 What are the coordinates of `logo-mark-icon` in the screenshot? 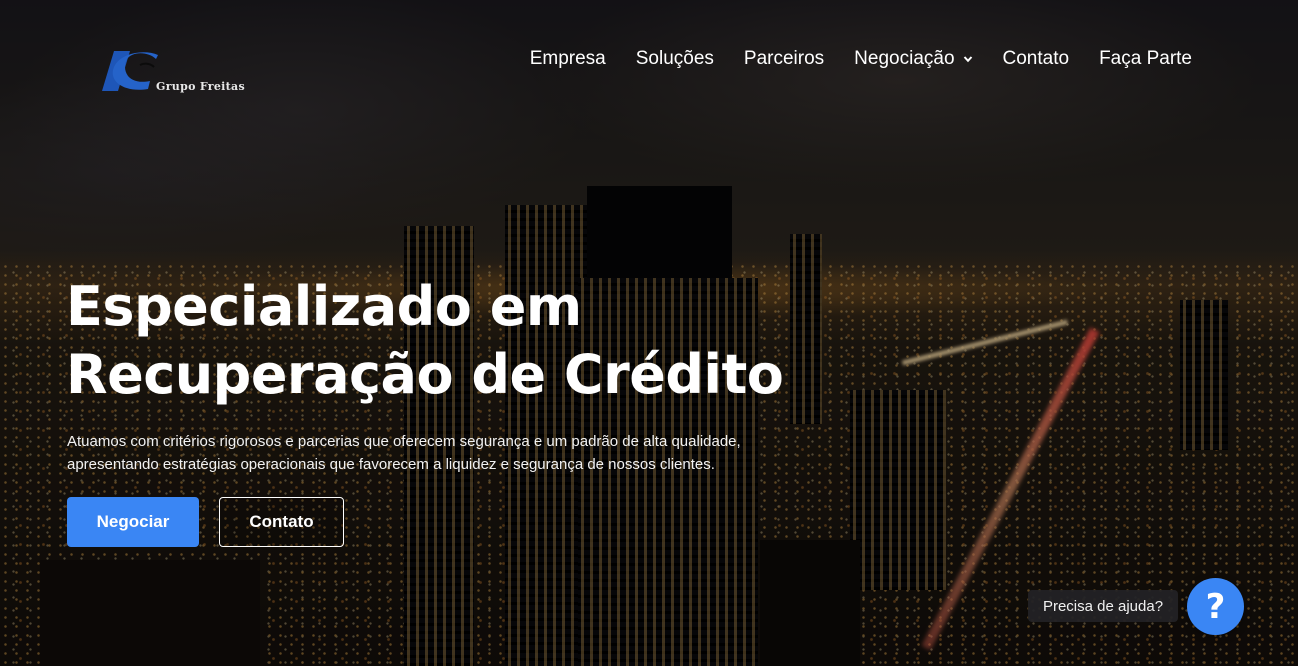 It's located at (130, 71).